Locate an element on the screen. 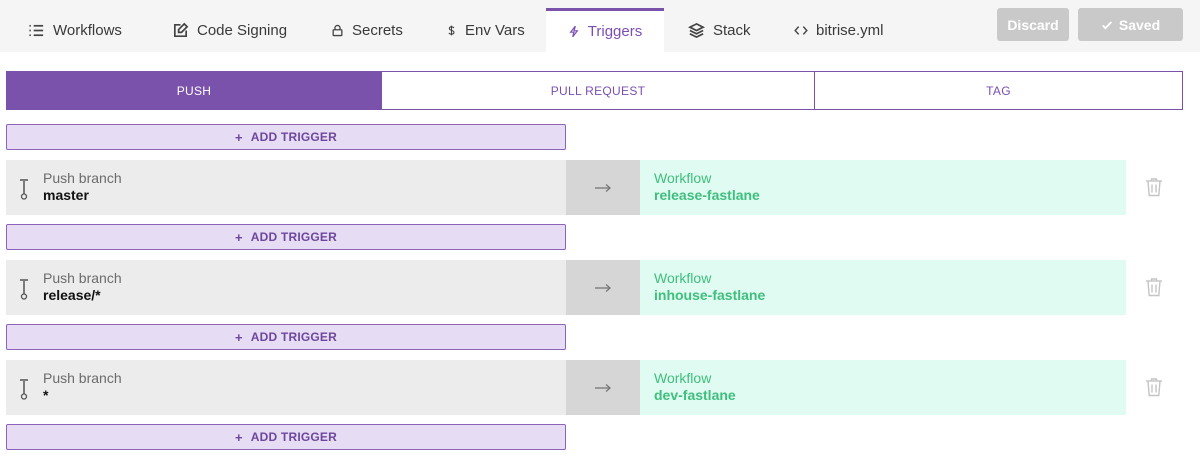 This screenshot has height=465, width=1200. tab-label: bitrise.yml is located at coordinates (850, 30).